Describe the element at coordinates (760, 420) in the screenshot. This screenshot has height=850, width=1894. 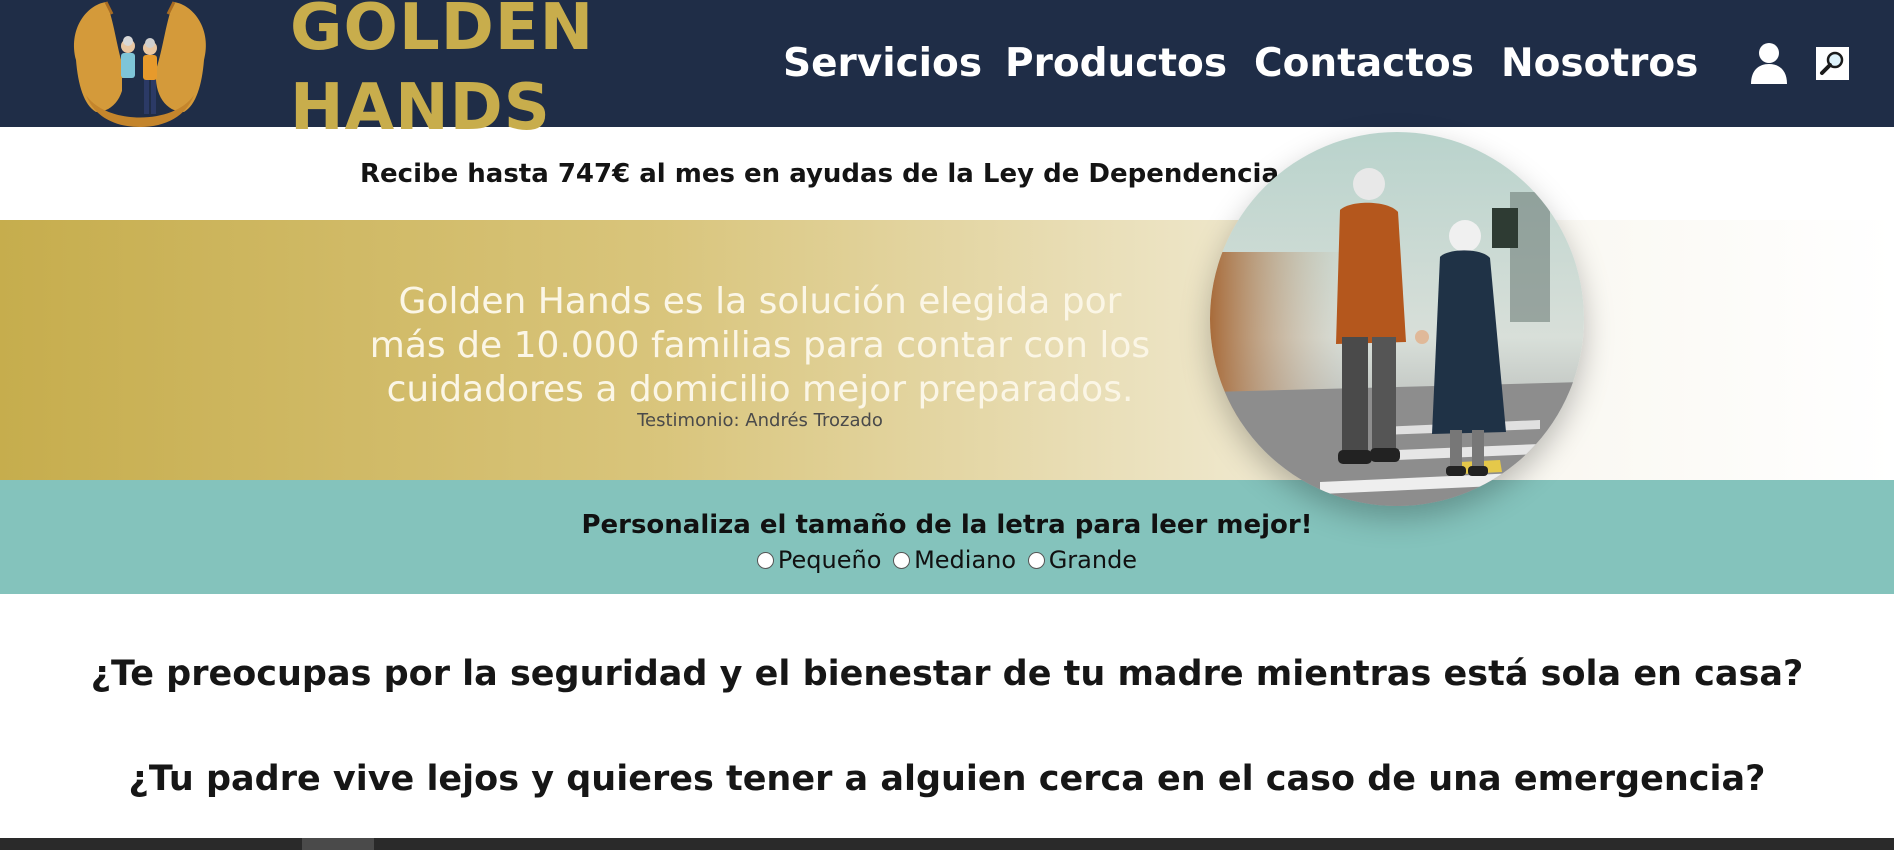
I see `testimonial-attribution: Testimonio: Andrés Trozado` at that location.